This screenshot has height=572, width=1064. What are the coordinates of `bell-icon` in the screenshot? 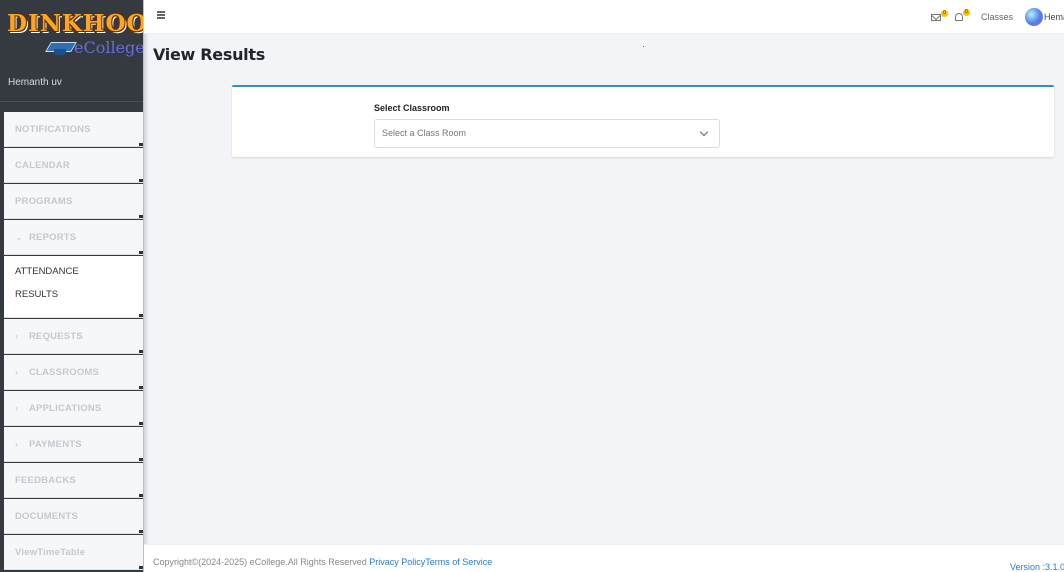 It's located at (958, 17).